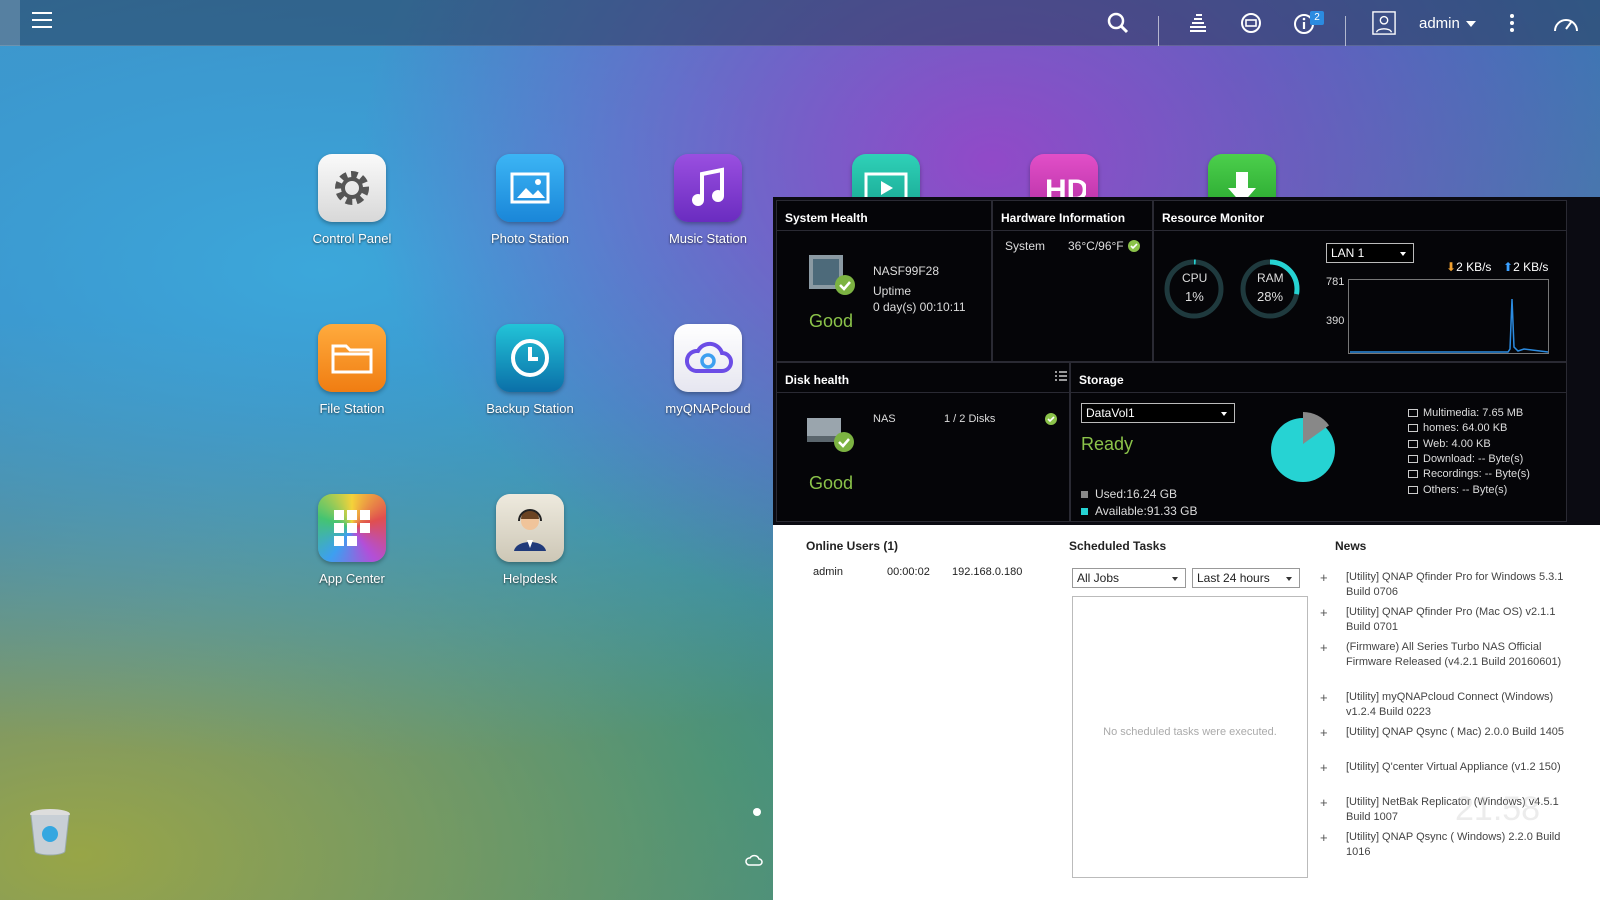 Image resolution: width=1600 pixels, height=900 pixels. I want to click on folder-usage-row: Web: 4.00 KB, so click(1449, 444).